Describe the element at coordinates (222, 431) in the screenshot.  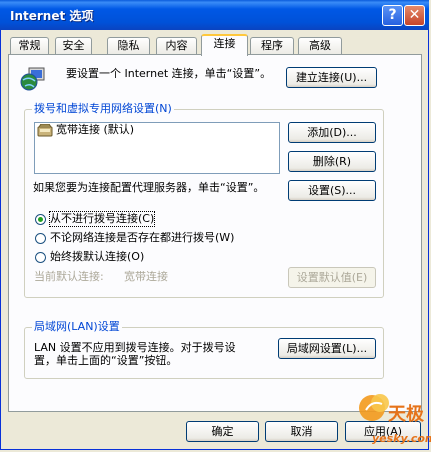
I see `ok-button: 确定` at that location.